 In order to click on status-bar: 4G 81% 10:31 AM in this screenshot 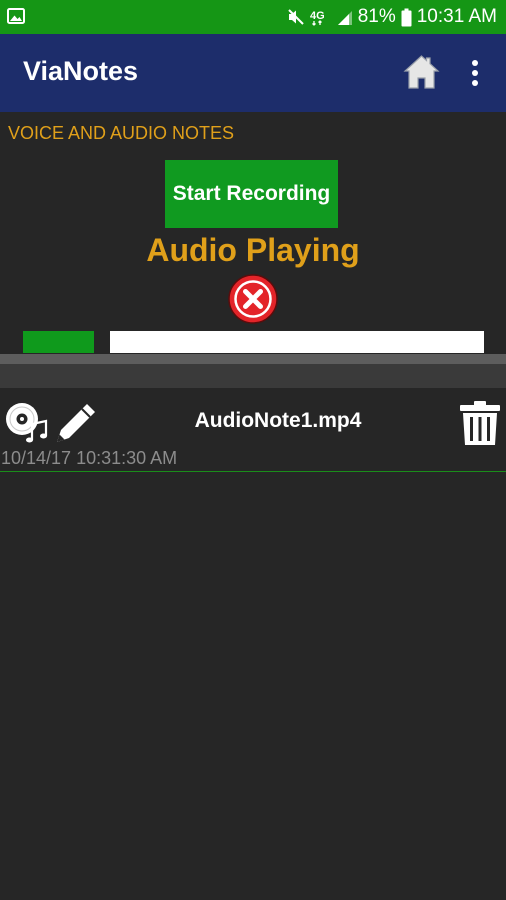, I will do `click(253, 17)`.